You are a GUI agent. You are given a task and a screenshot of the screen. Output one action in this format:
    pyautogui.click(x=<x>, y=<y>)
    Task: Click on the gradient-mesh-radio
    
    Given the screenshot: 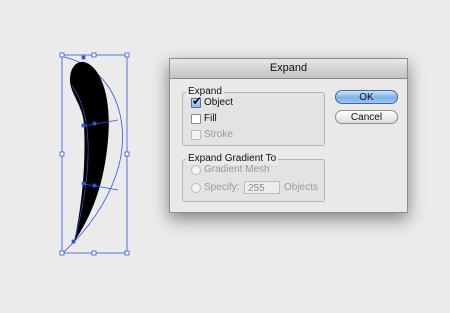 What is the action you would take?
    pyautogui.click(x=196, y=170)
    